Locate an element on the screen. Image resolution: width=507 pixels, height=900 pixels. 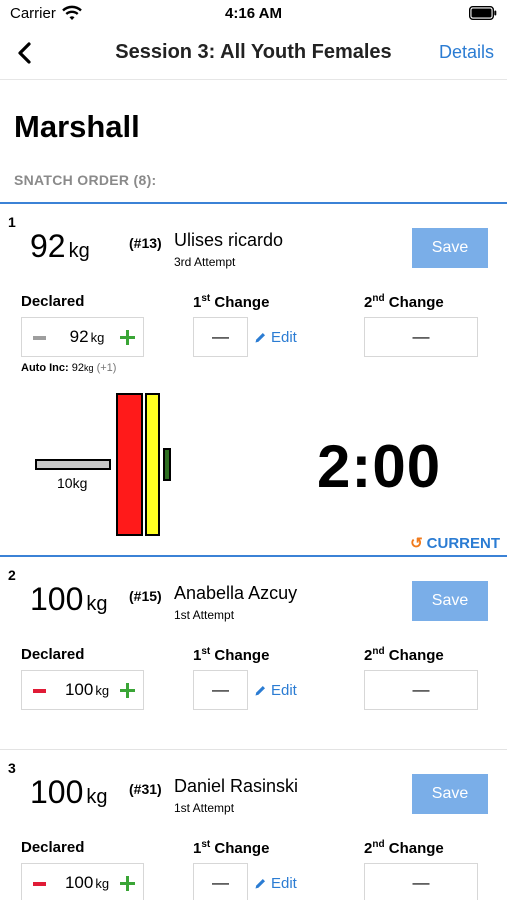
lot-number: (#15) is located at coordinates (145, 596).